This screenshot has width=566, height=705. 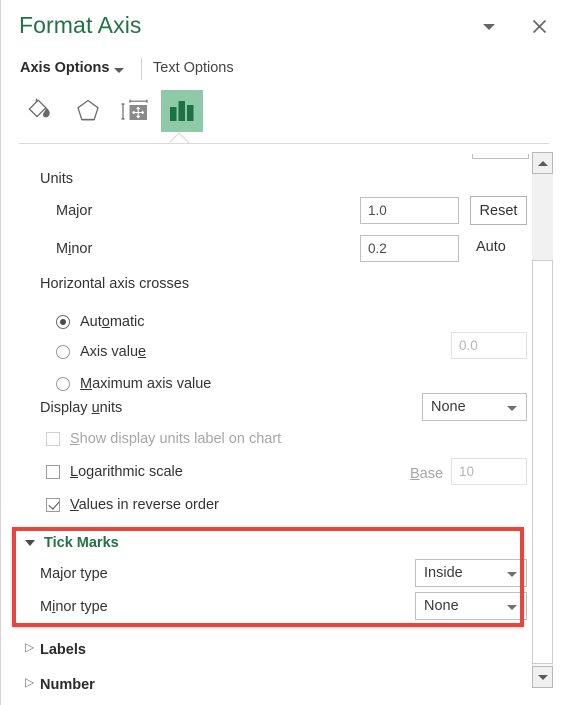 I want to click on display-units-label: Display units, so click(x=81, y=408).